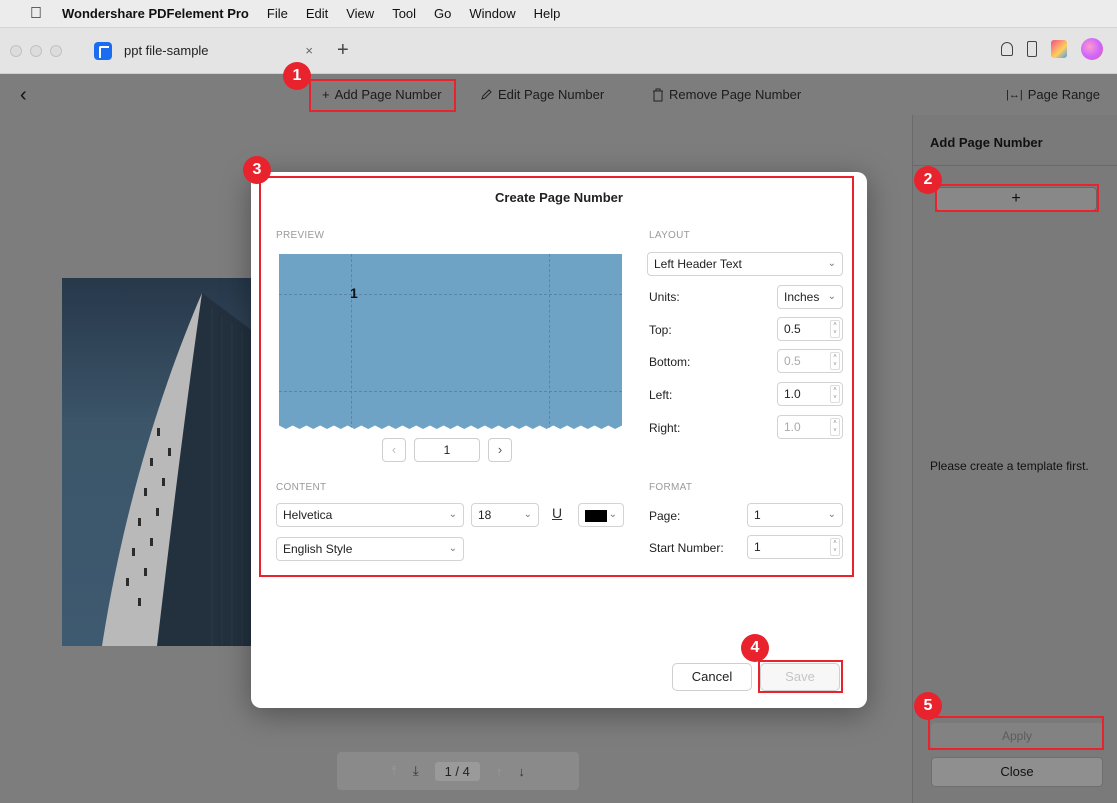 Image resolution: width=1117 pixels, height=803 pixels. Describe the element at coordinates (521, 771) in the screenshot. I see `next-page-icon: ↓` at that location.